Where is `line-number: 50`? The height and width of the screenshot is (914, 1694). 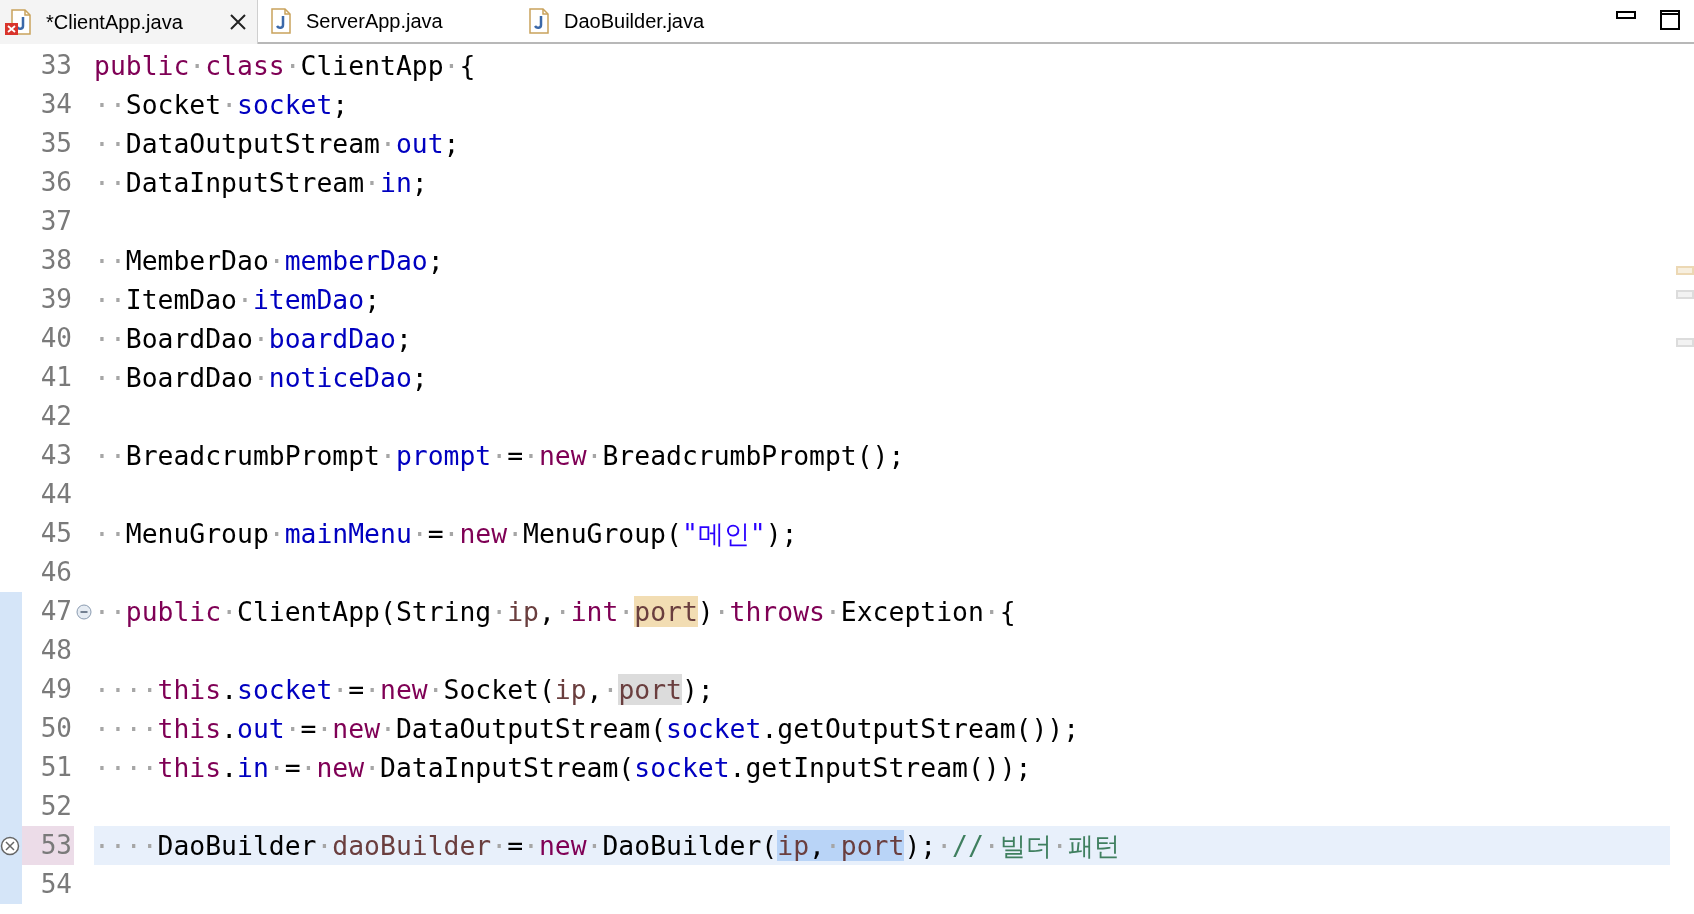 line-number: 50 is located at coordinates (56, 728).